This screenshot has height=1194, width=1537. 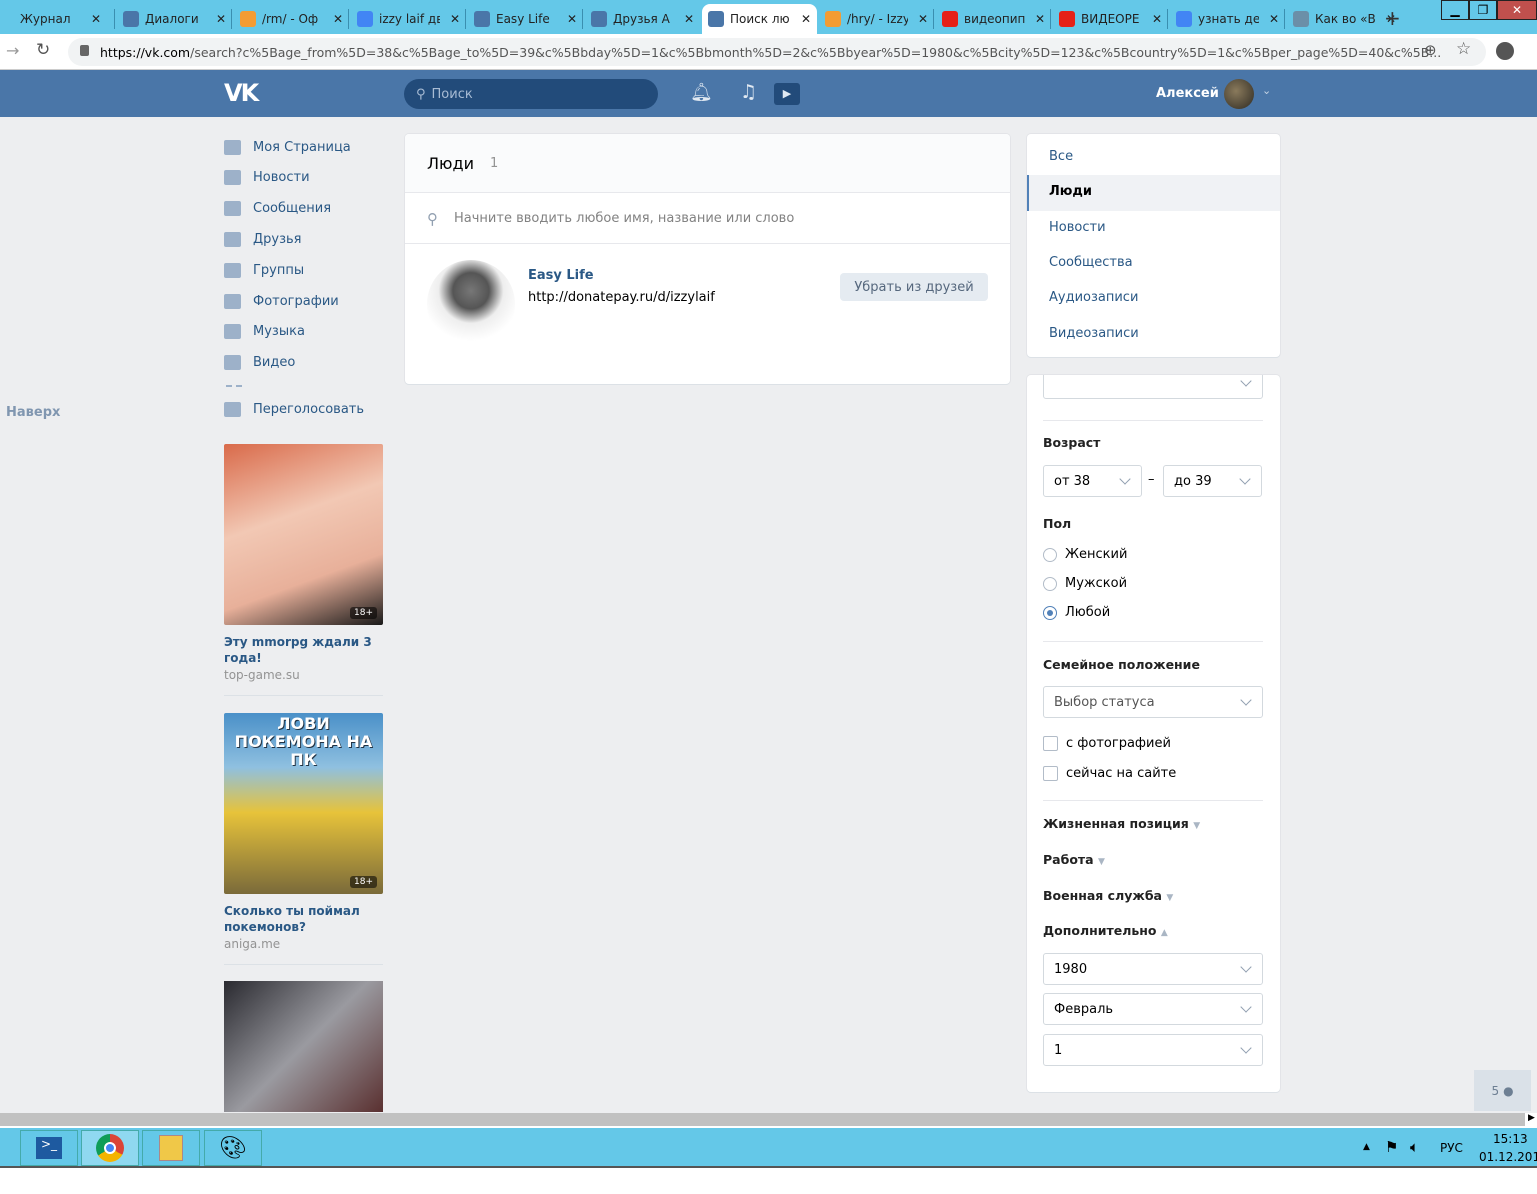 I want to click on new-tab-button: +, so click(x=1392, y=18).